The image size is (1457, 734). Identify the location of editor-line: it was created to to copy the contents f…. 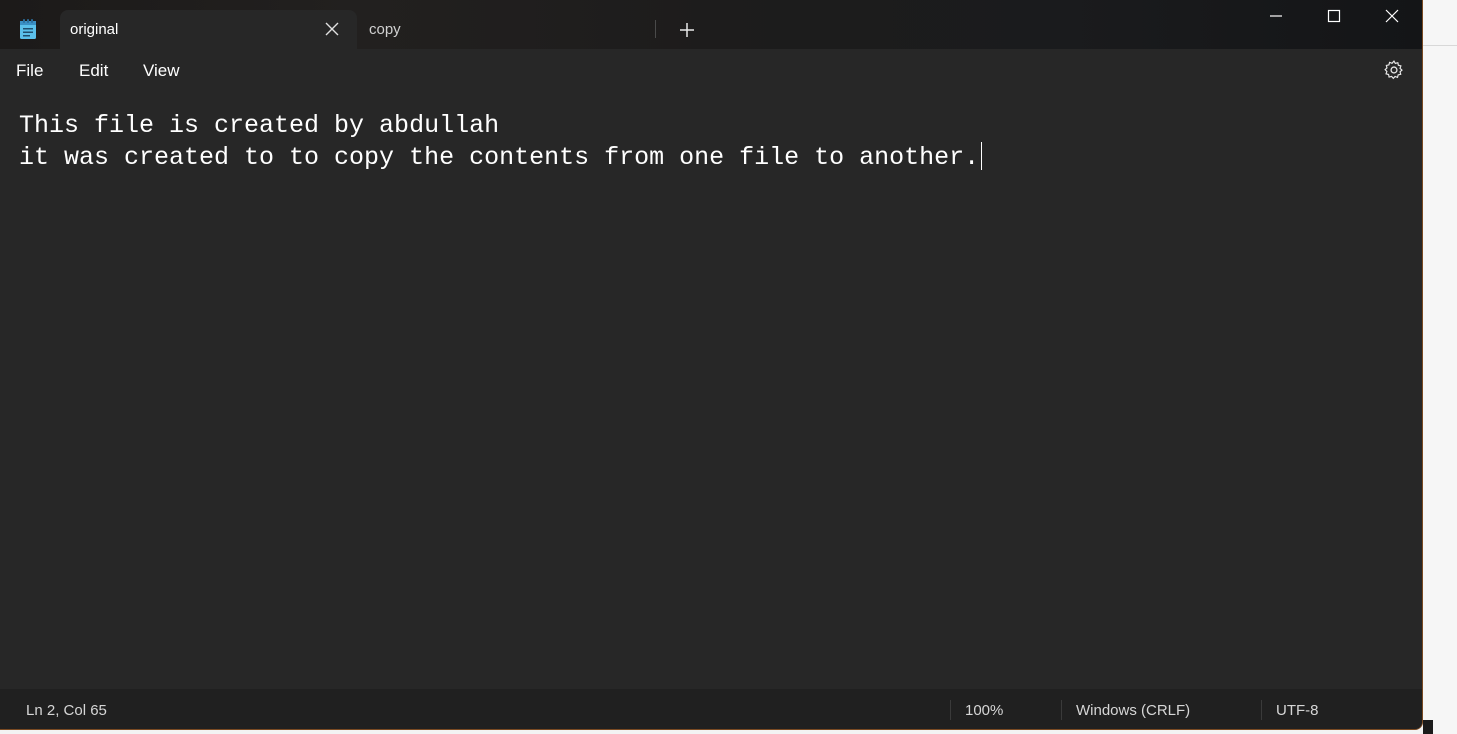
(499, 157).